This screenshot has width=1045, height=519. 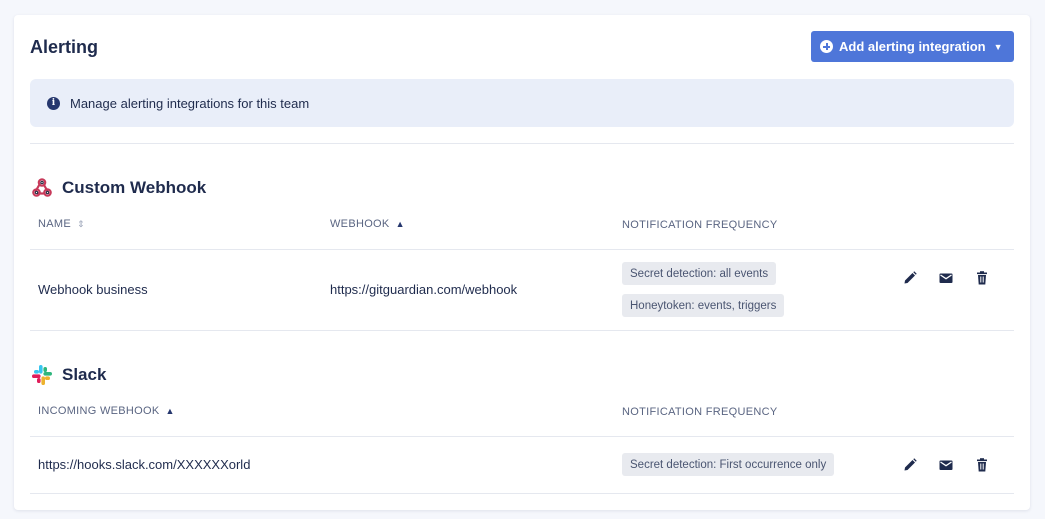 I want to click on page-title: Alerting, so click(x=64, y=47).